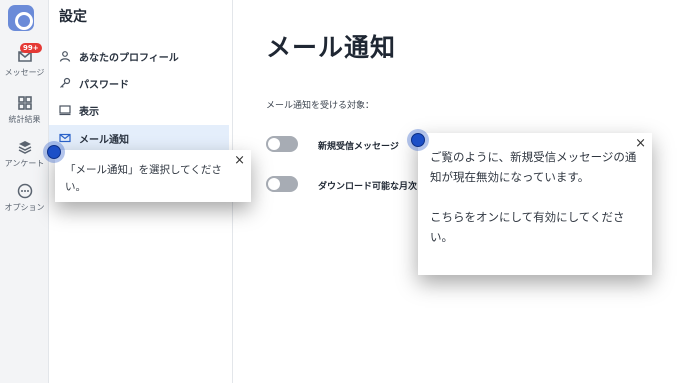 This screenshot has height=383, width=688. I want to click on app-rail: 99+ メッセージ 統計結果 アンケート オプション, so click(24, 191).